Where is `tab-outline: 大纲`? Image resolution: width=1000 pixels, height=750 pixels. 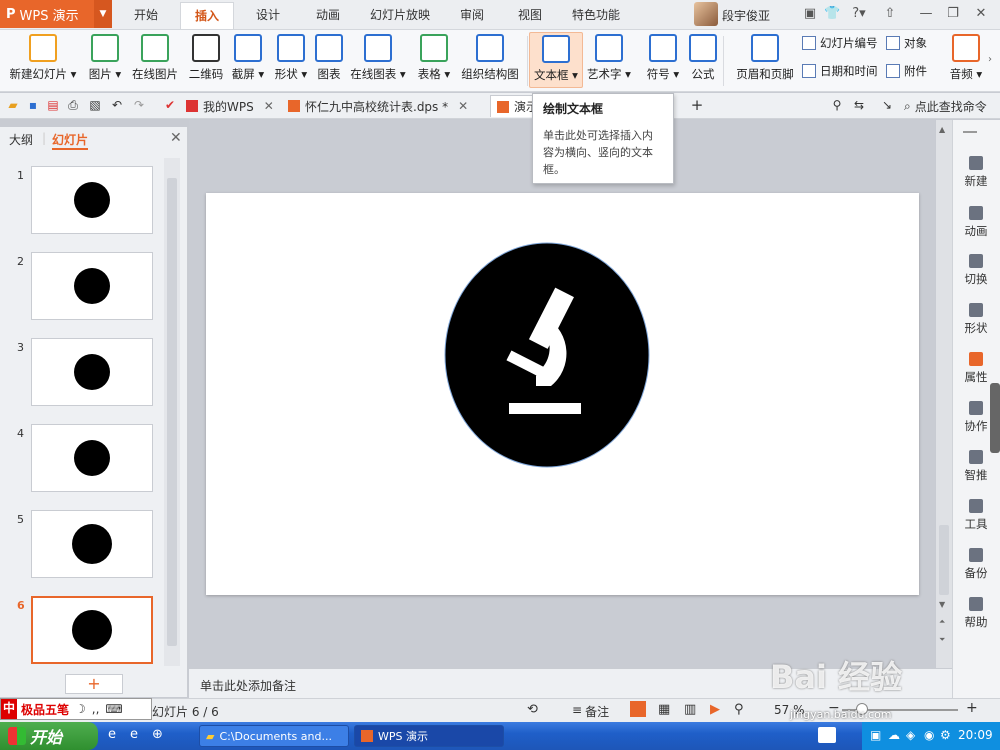
tab-outline: 大纲 is located at coordinates (21, 139).